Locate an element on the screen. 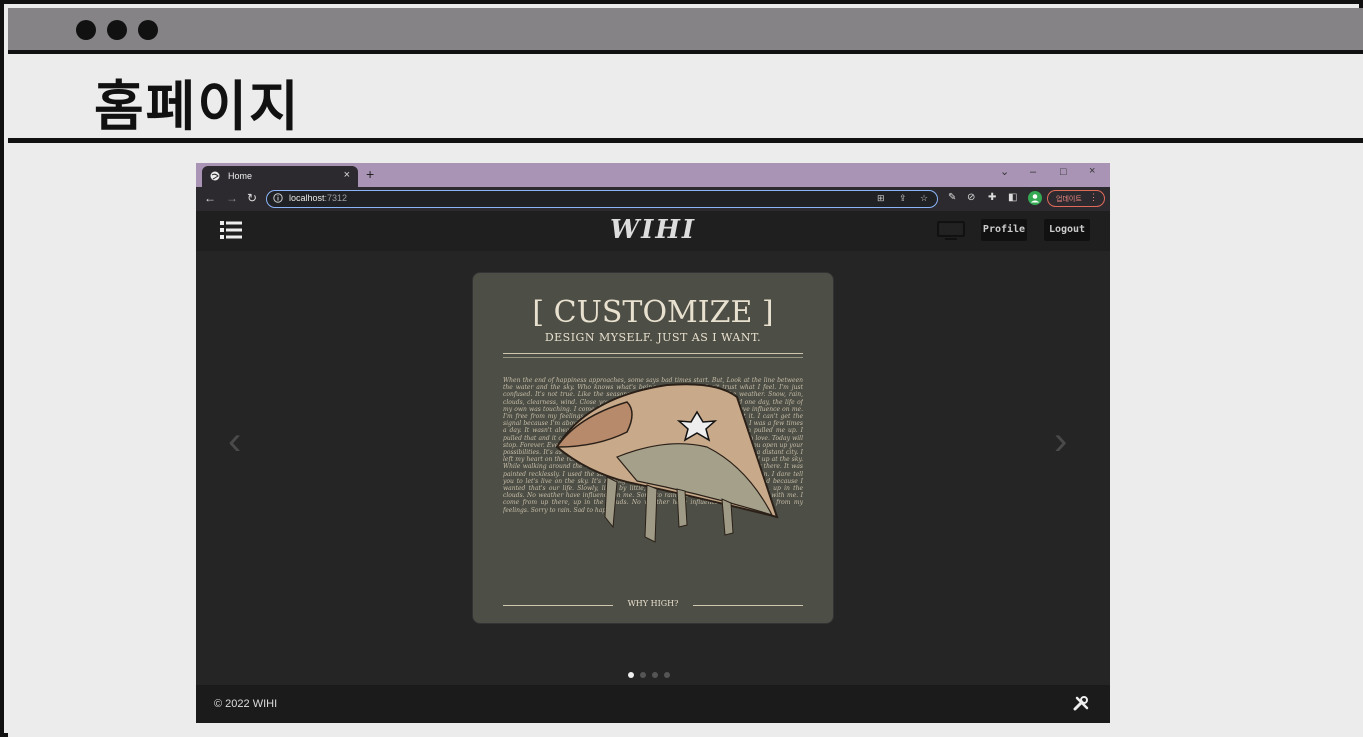  tools-icon is located at coordinates (1081, 704).